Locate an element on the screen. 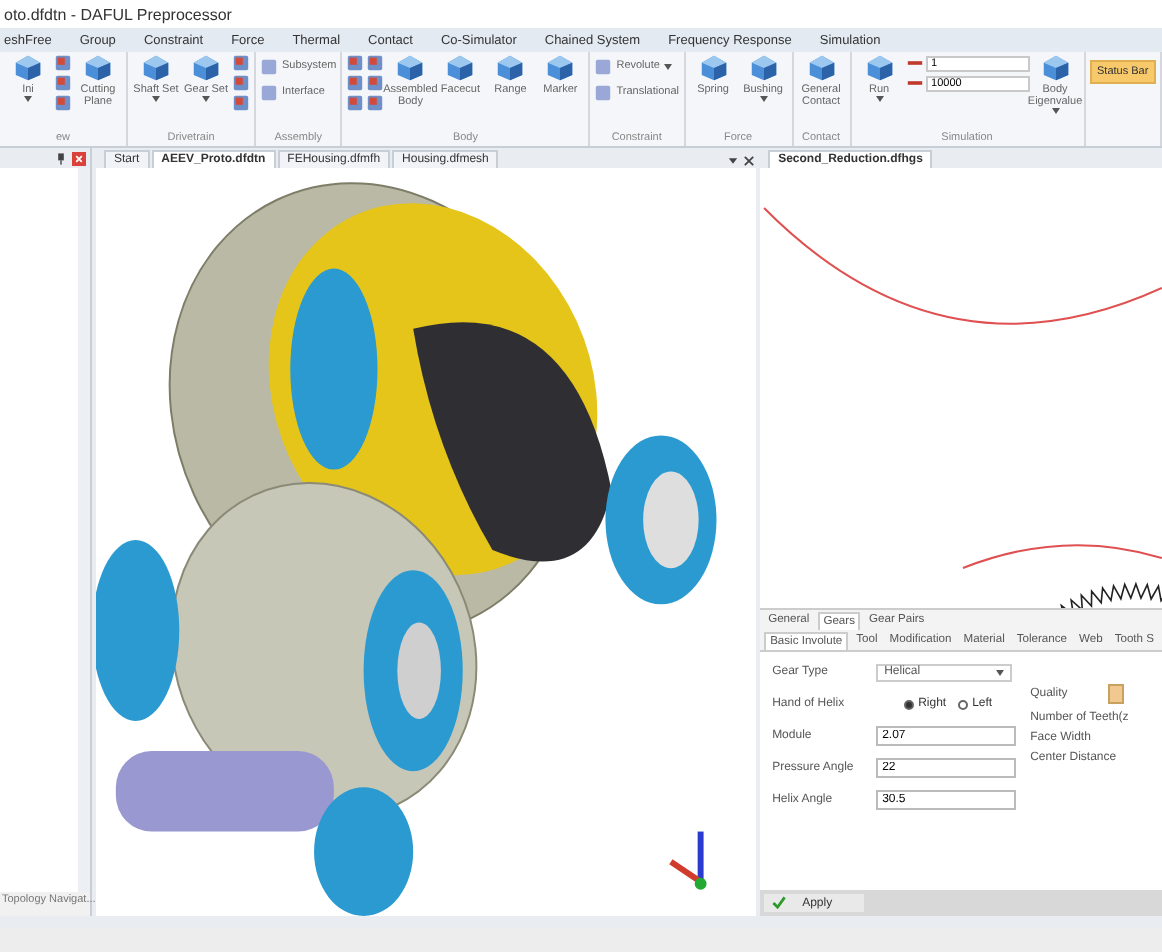 Image resolution: width=1162 pixels, height=952 pixels. axis-triad-icon is located at coordinates (688, 860).